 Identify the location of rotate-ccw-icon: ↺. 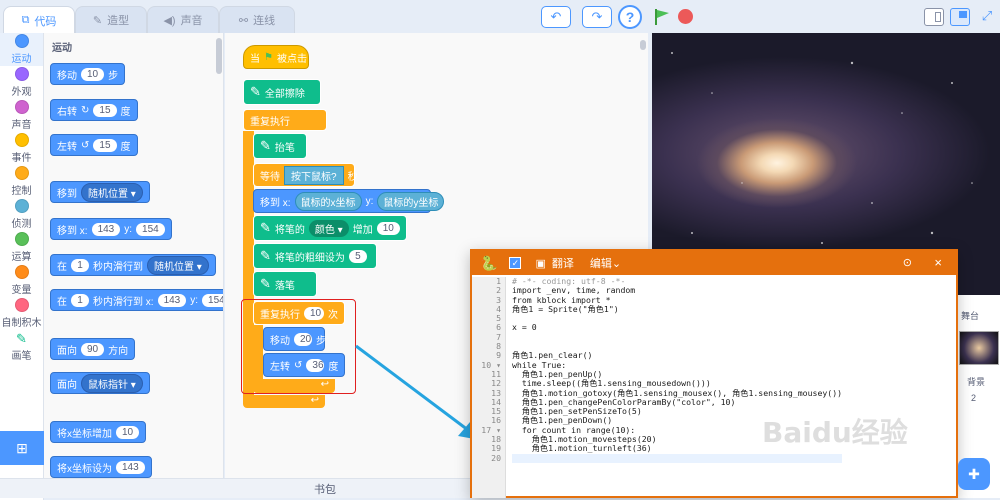
(85, 145).